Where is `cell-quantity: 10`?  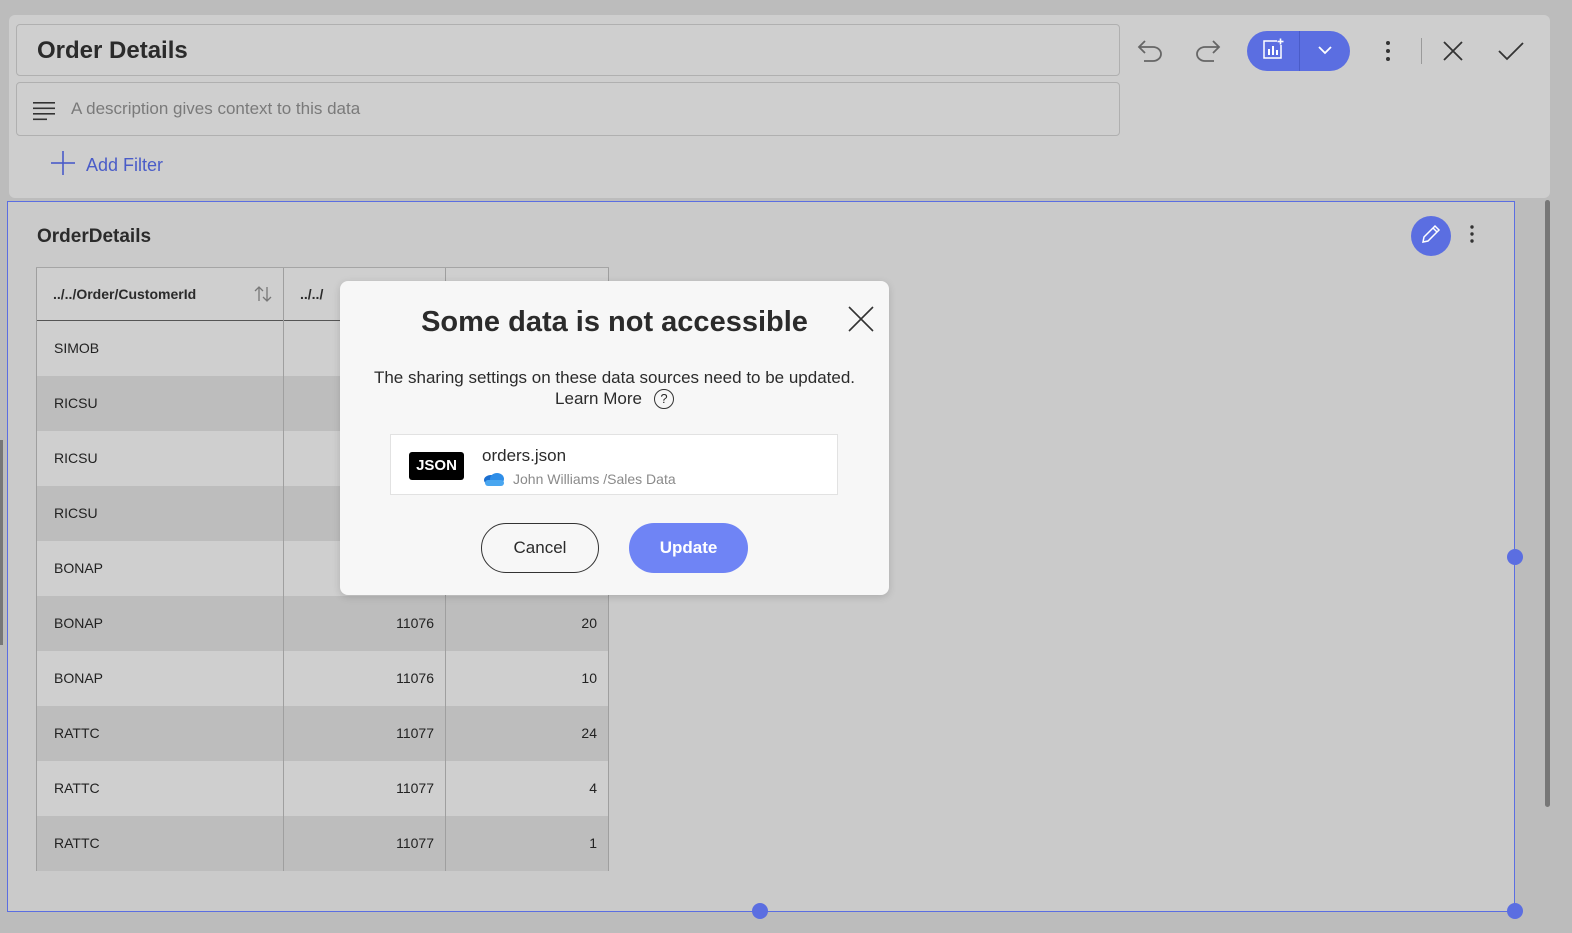
cell-quantity: 10 is located at coordinates (527, 678).